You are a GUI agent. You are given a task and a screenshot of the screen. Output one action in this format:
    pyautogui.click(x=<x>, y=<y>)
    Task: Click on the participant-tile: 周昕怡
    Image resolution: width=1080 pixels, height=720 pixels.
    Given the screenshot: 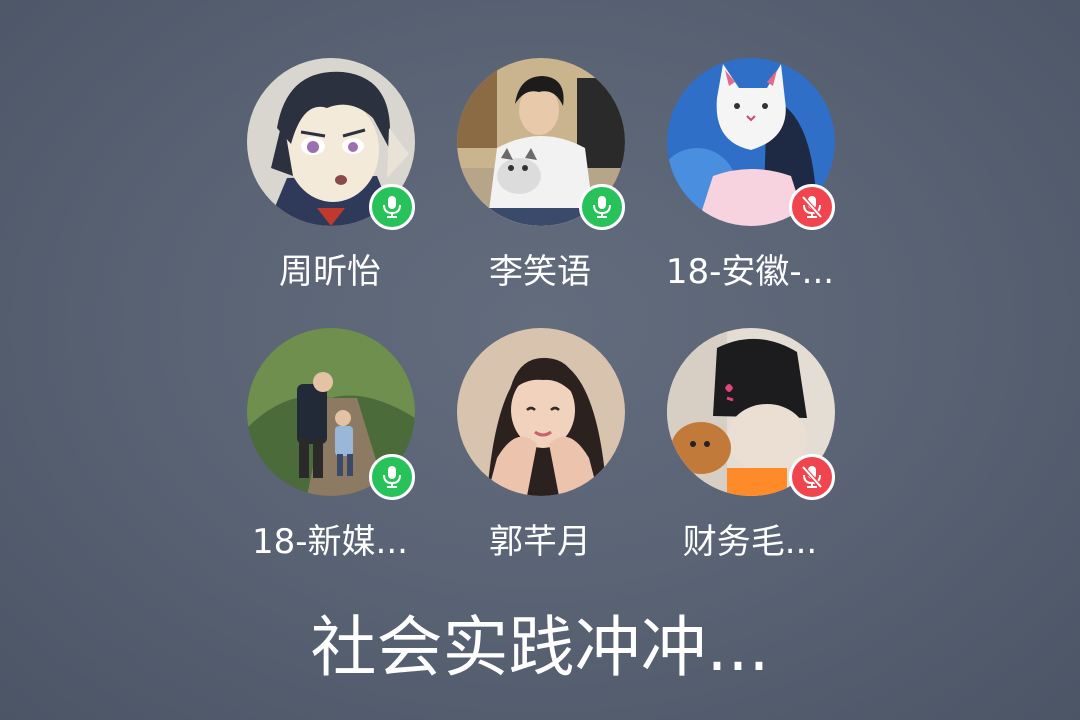 What is the action you would take?
    pyautogui.click(x=330, y=193)
    